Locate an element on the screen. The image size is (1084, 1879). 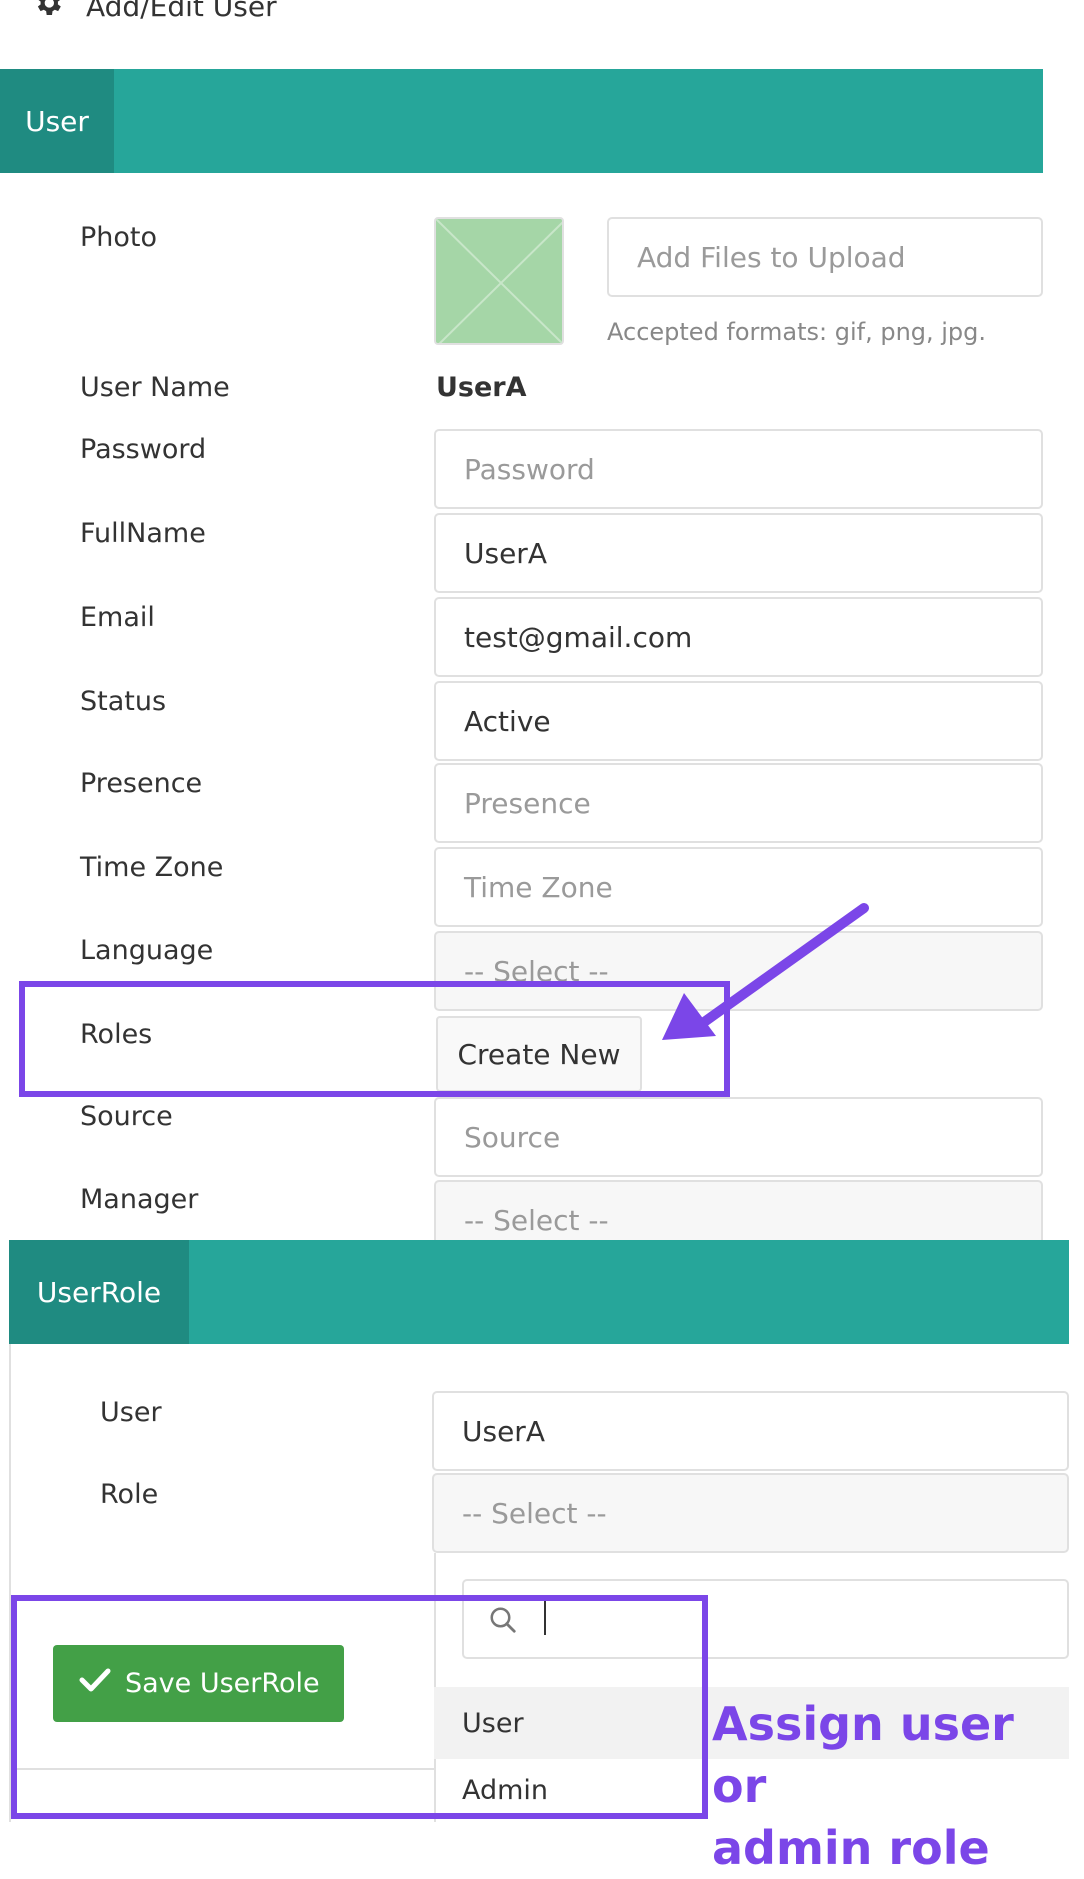
annotation-text-line2: admin role is located at coordinates (851, 1848).